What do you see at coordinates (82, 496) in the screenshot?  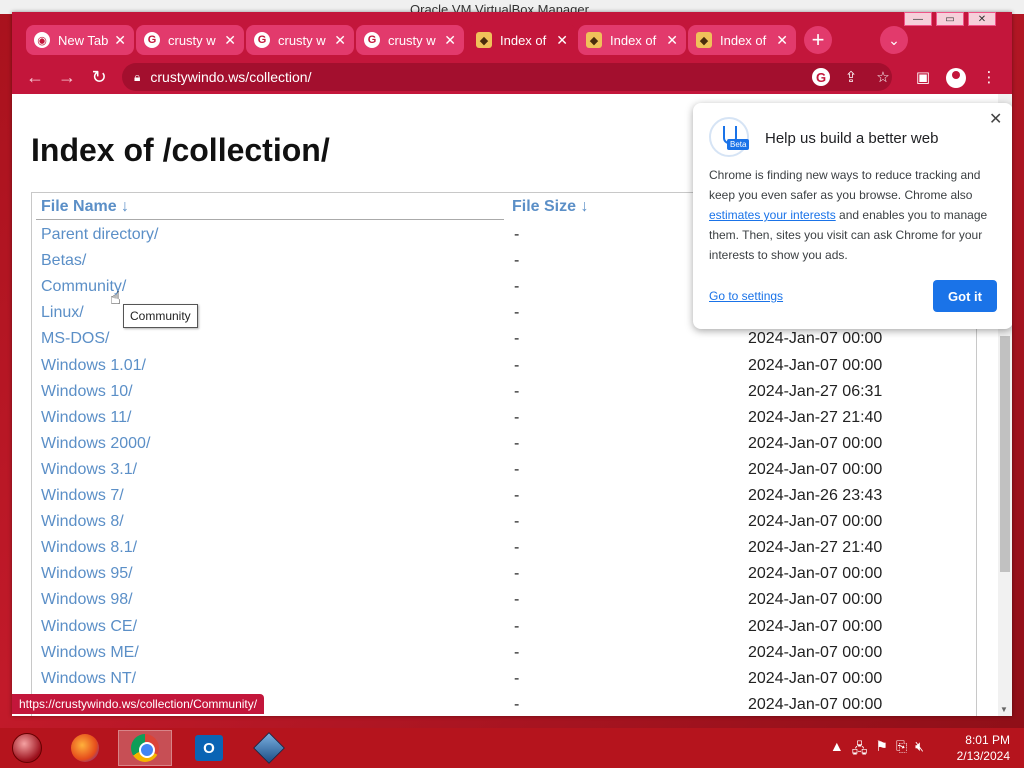 I see `file-name-link: Windows 7/` at bounding box center [82, 496].